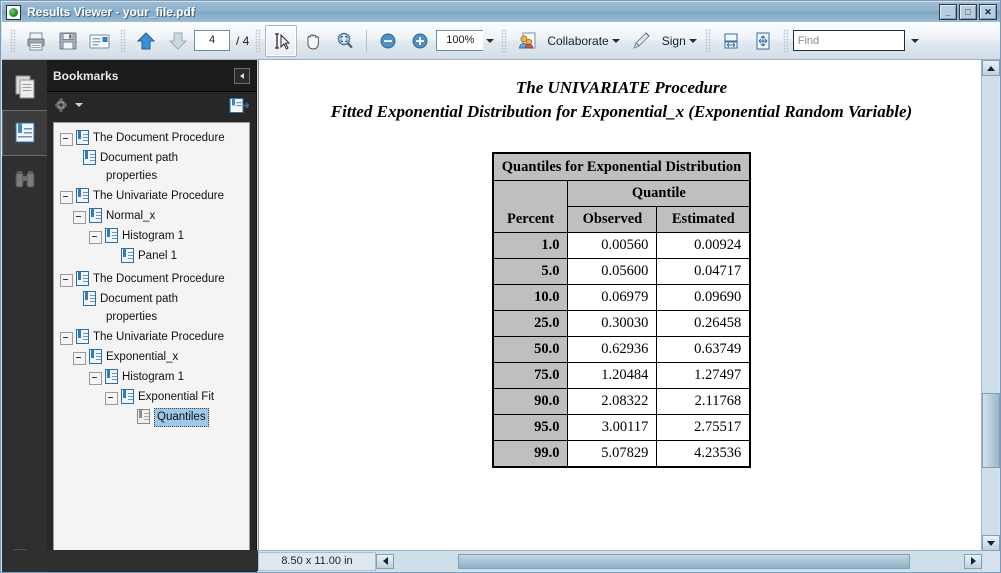  What do you see at coordinates (460, 40) in the screenshot?
I see `zoom-level-input: 100%` at bounding box center [460, 40].